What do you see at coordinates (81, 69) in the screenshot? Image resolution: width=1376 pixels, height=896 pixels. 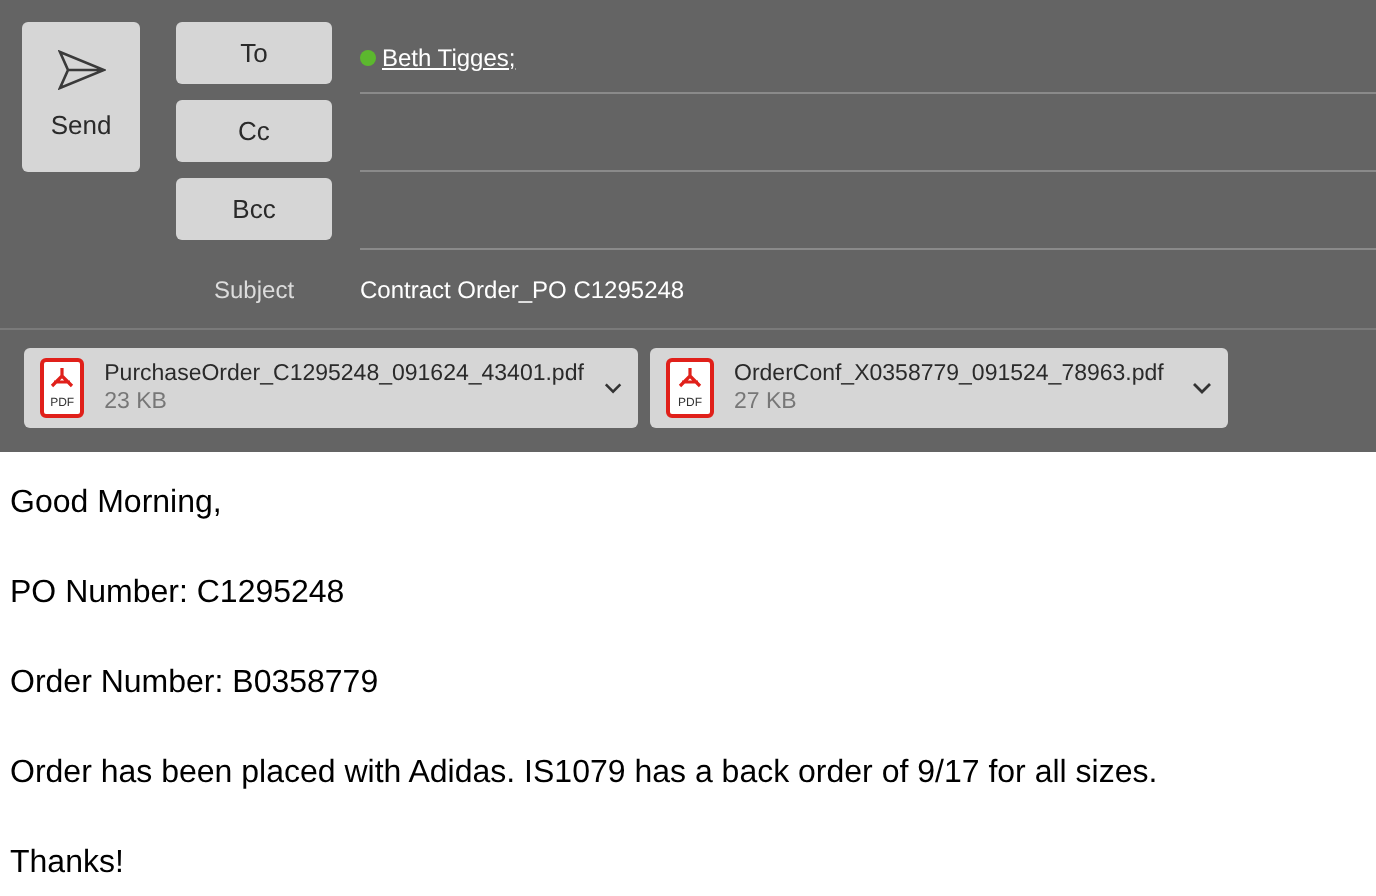 I see `send-icon` at bounding box center [81, 69].